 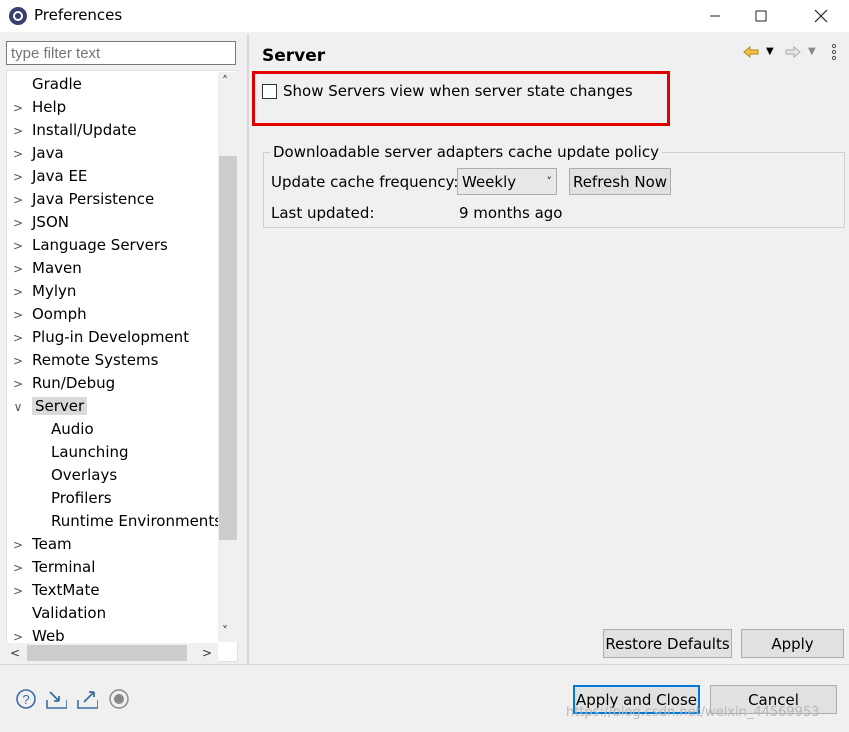 I want to click on filter-input, so click(x=121, y=53).